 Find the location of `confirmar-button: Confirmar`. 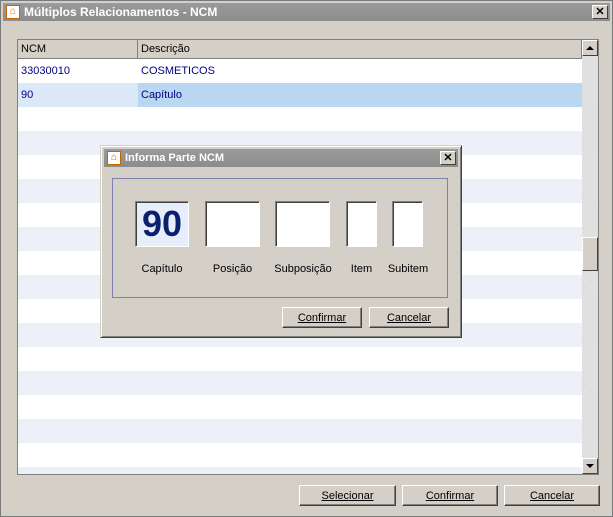

confirmar-button: Confirmar is located at coordinates (450, 495).